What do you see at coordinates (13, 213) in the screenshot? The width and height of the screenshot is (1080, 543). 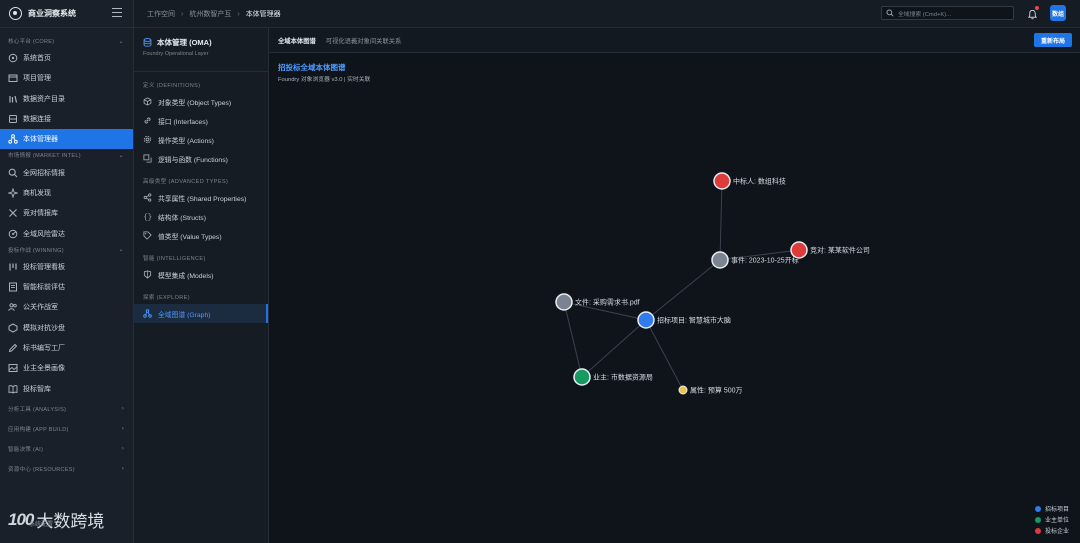 I see `swords-icon` at bounding box center [13, 213].